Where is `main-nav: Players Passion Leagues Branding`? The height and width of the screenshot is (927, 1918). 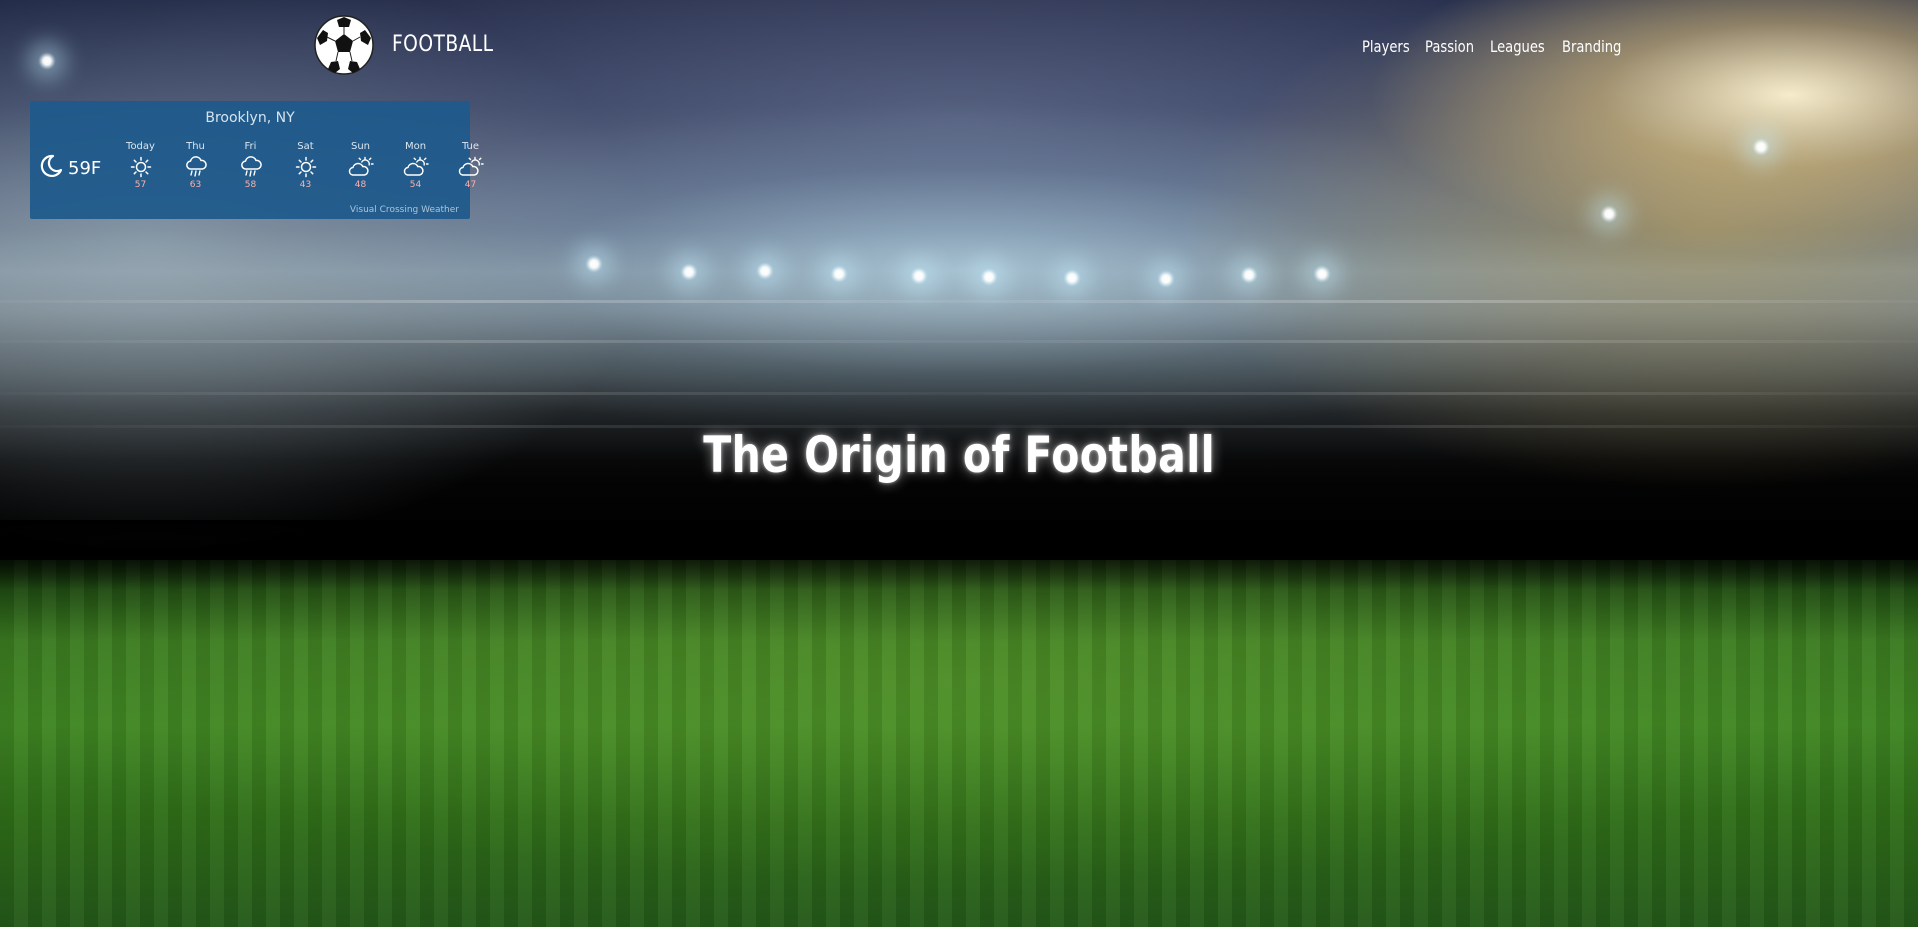
main-nav: Players Passion Leagues Branding is located at coordinates (1494, 46).